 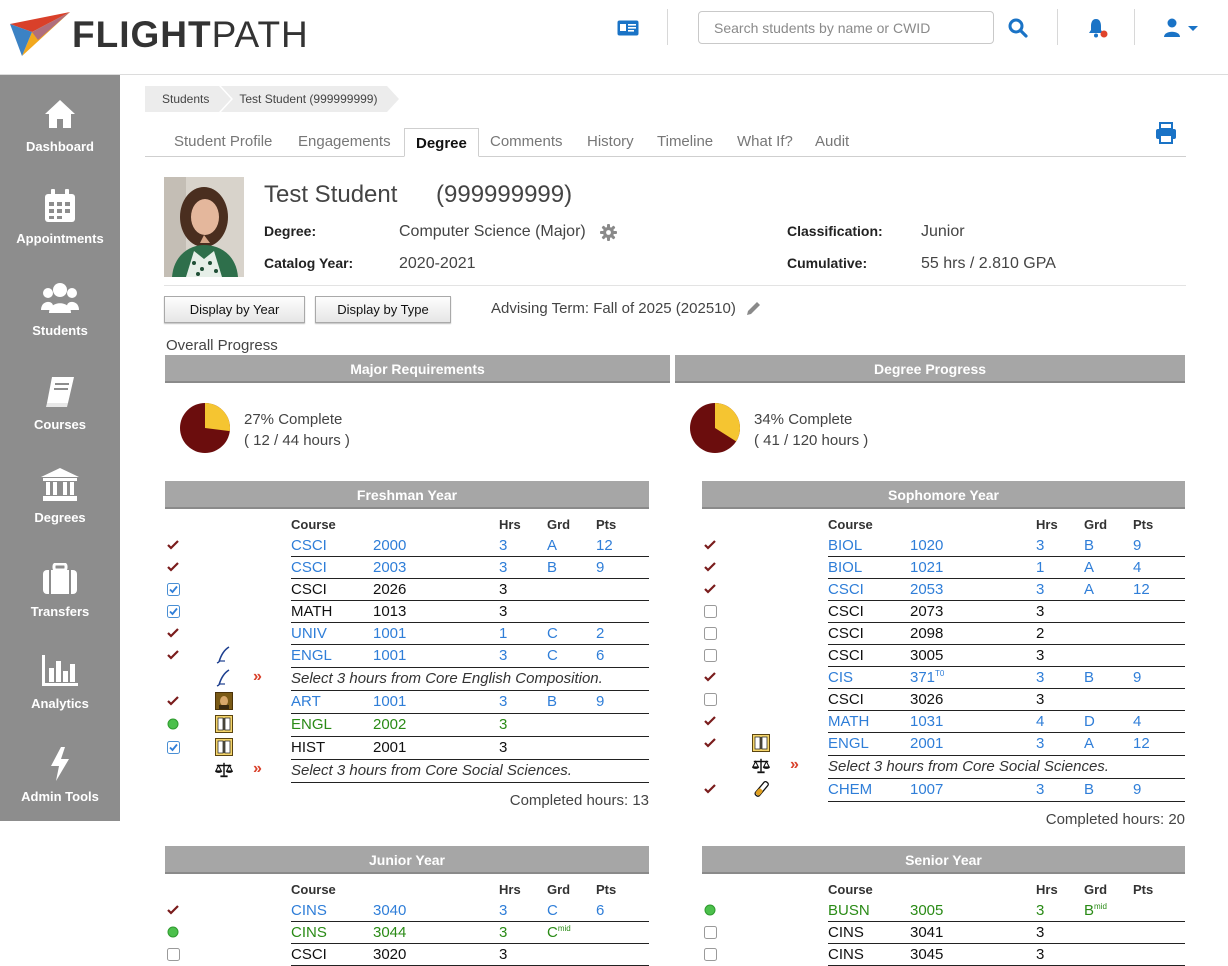 What do you see at coordinates (840, 677) in the screenshot?
I see `course-subject: CIS` at bounding box center [840, 677].